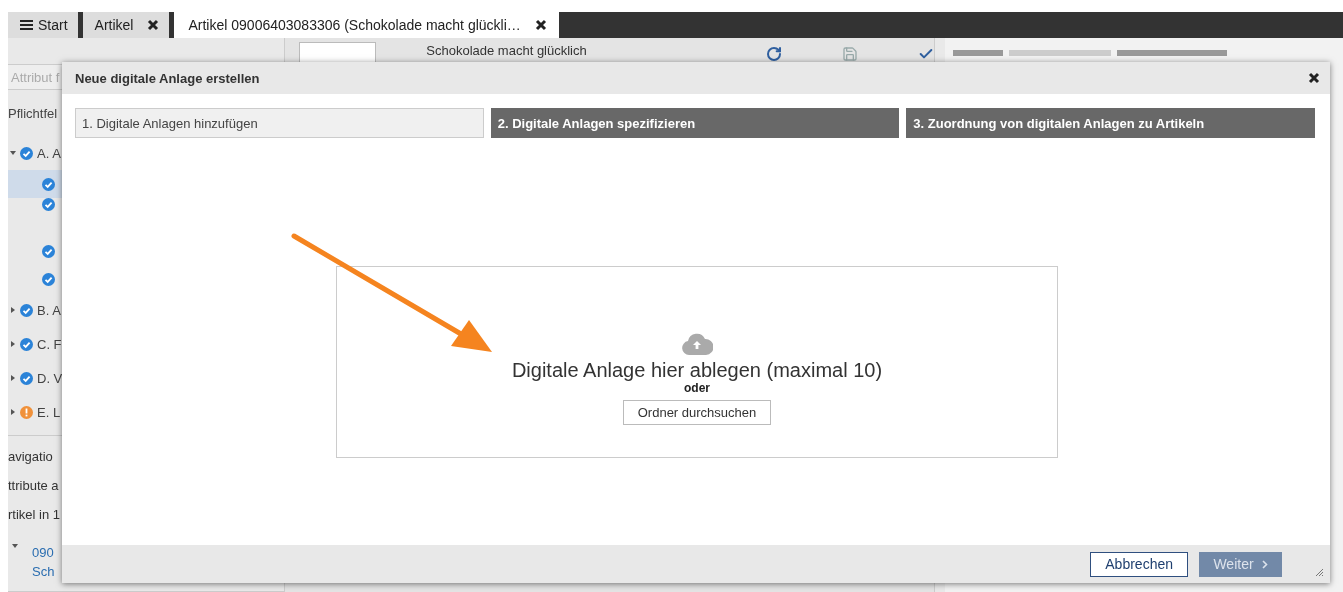 This screenshot has width=1343, height=592. Describe the element at coordinates (1110, 123) in the screenshot. I see `wizard-step: 3. Zuordnung von digitalen Anlagen zu Artikeln` at that location.